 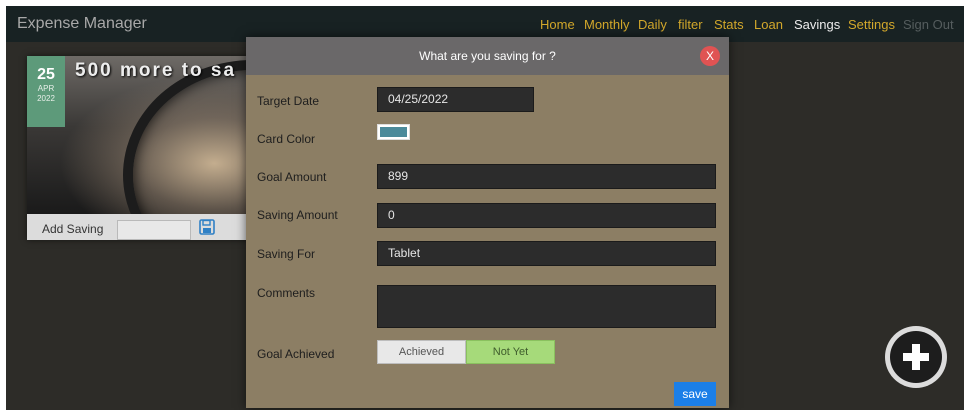 What do you see at coordinates (928, 24) in the screenshot?
I see `nav-sign-out: Sign Out` at bounding box center [928, 24].